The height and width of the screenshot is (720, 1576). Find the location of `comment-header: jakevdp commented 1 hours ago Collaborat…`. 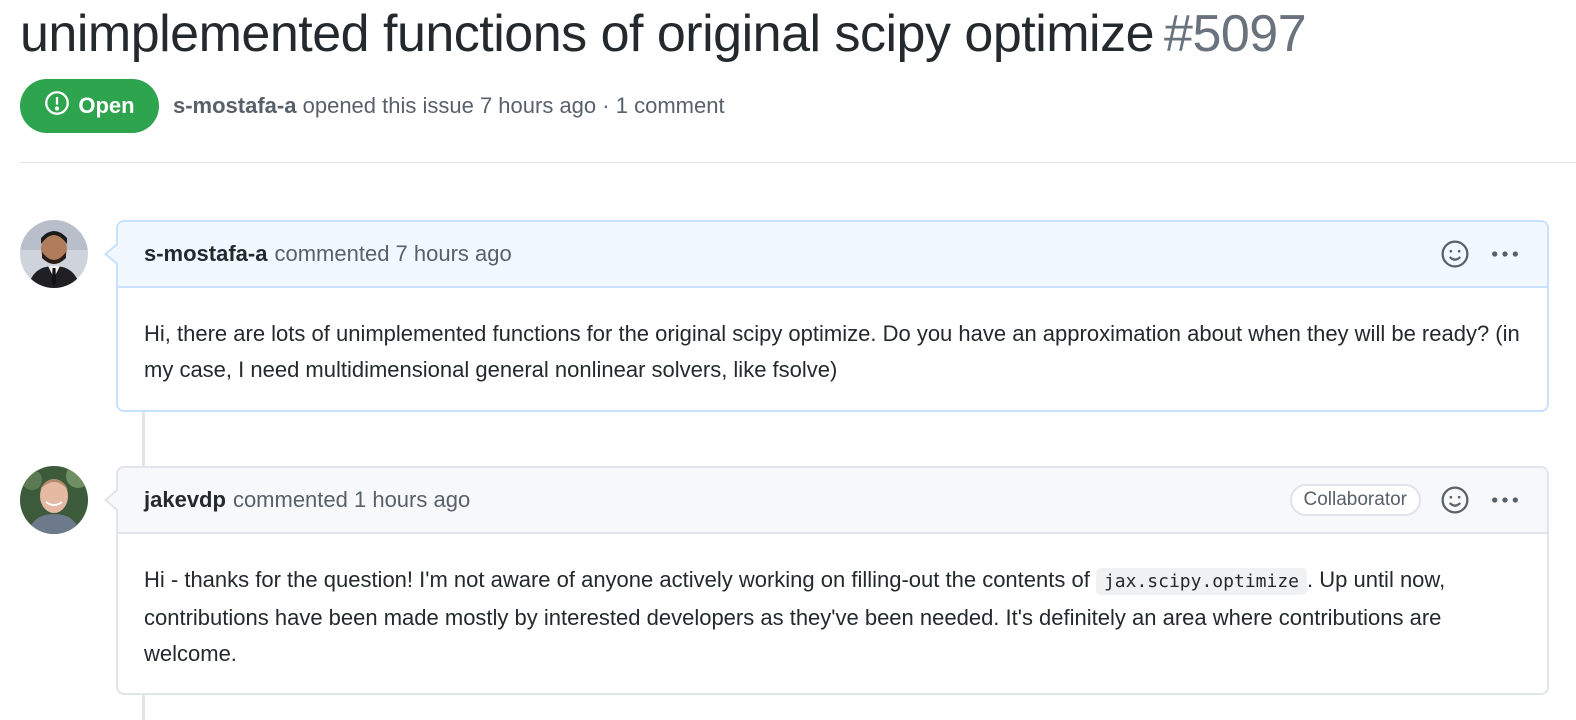

comment-header: jakevdp commented 1 hours ago Collaborat… is located at coordinates (832, 501).